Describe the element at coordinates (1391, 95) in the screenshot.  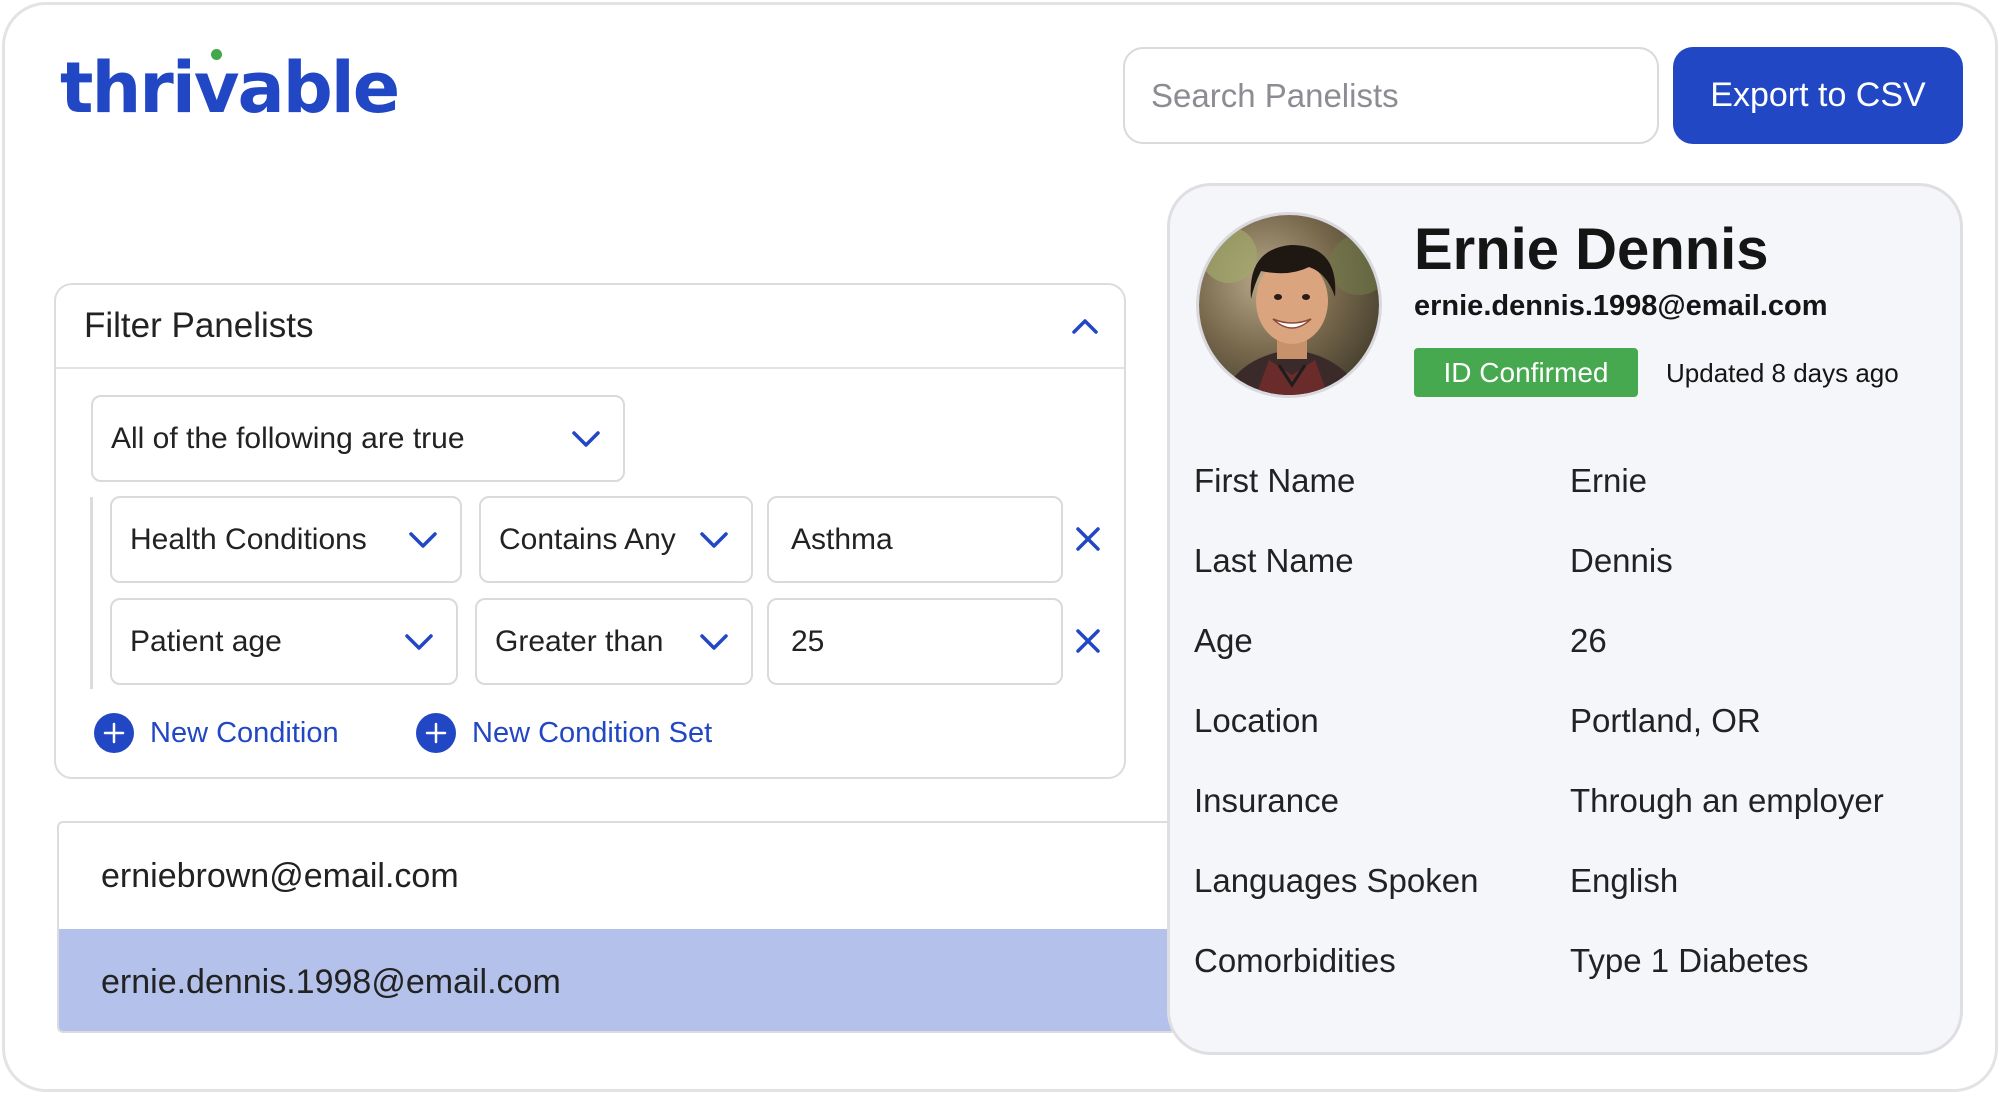
I see `search-panelists-input` at that location.